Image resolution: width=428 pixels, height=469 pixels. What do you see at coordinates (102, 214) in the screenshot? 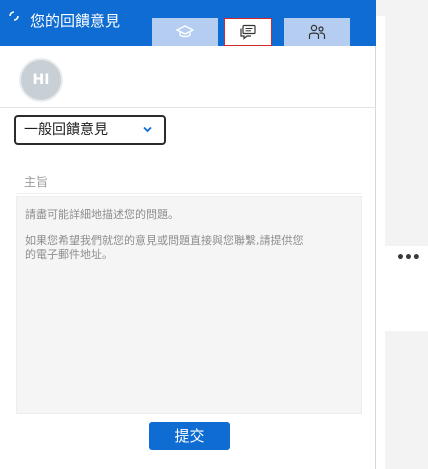
I see `description-placeholder-line: 請盡可能詳細地描述您的問題。` at bounding box center [102, 214].